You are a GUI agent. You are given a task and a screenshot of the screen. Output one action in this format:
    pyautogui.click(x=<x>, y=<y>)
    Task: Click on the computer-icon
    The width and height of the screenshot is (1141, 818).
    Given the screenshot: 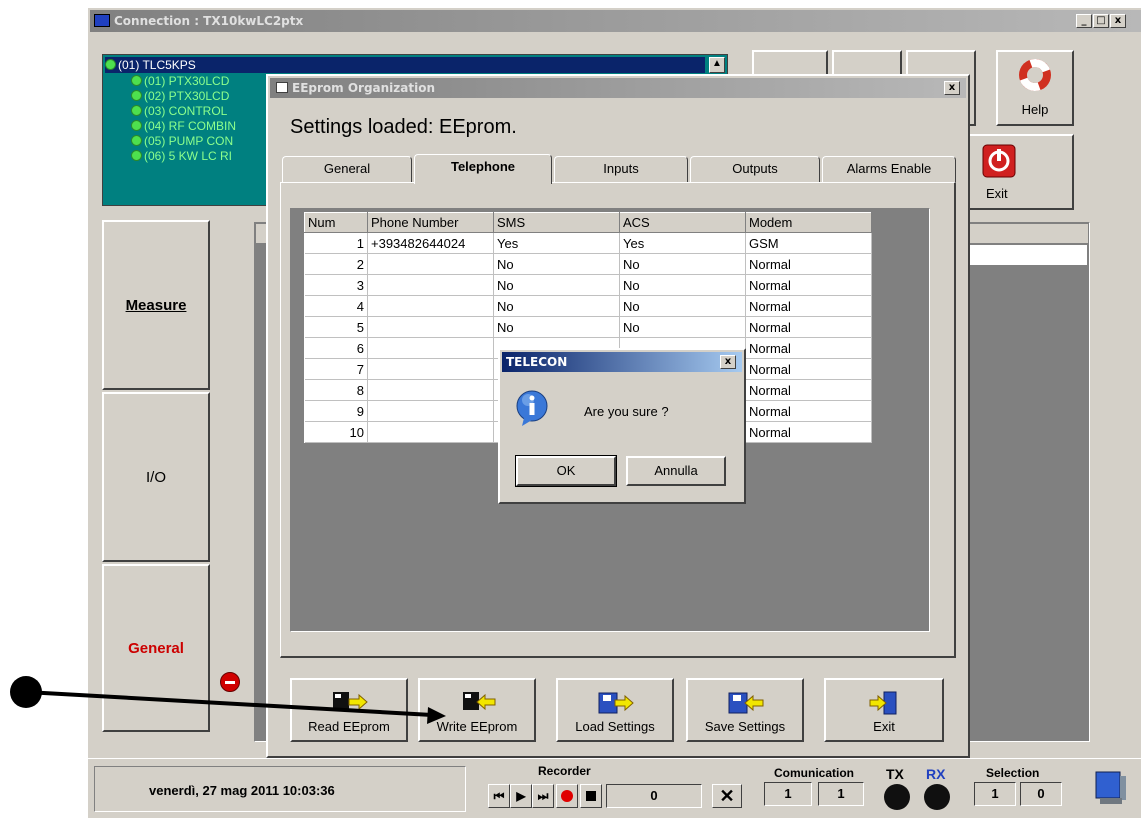 What is the action you would take?
    pyautogui.click(x=1110, y=787)
    